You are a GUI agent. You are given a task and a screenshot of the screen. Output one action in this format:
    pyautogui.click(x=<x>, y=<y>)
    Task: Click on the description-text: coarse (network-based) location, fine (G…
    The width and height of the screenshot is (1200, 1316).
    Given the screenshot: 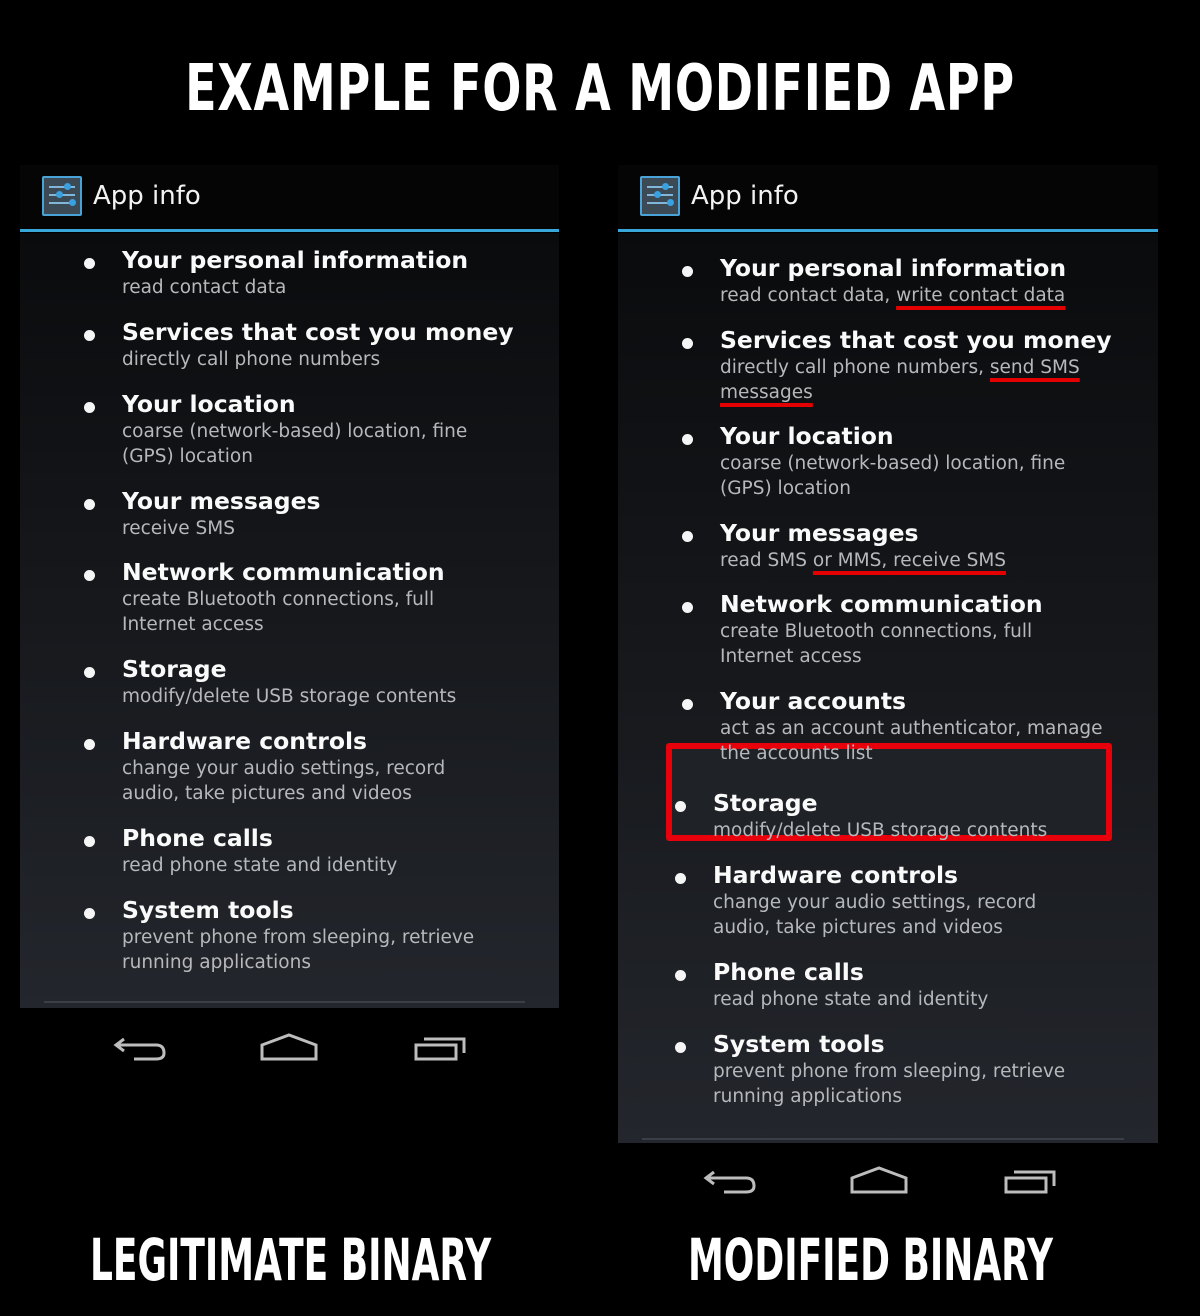 What is the action you would take?
    pyautogui.click(x=893, y=476)
    